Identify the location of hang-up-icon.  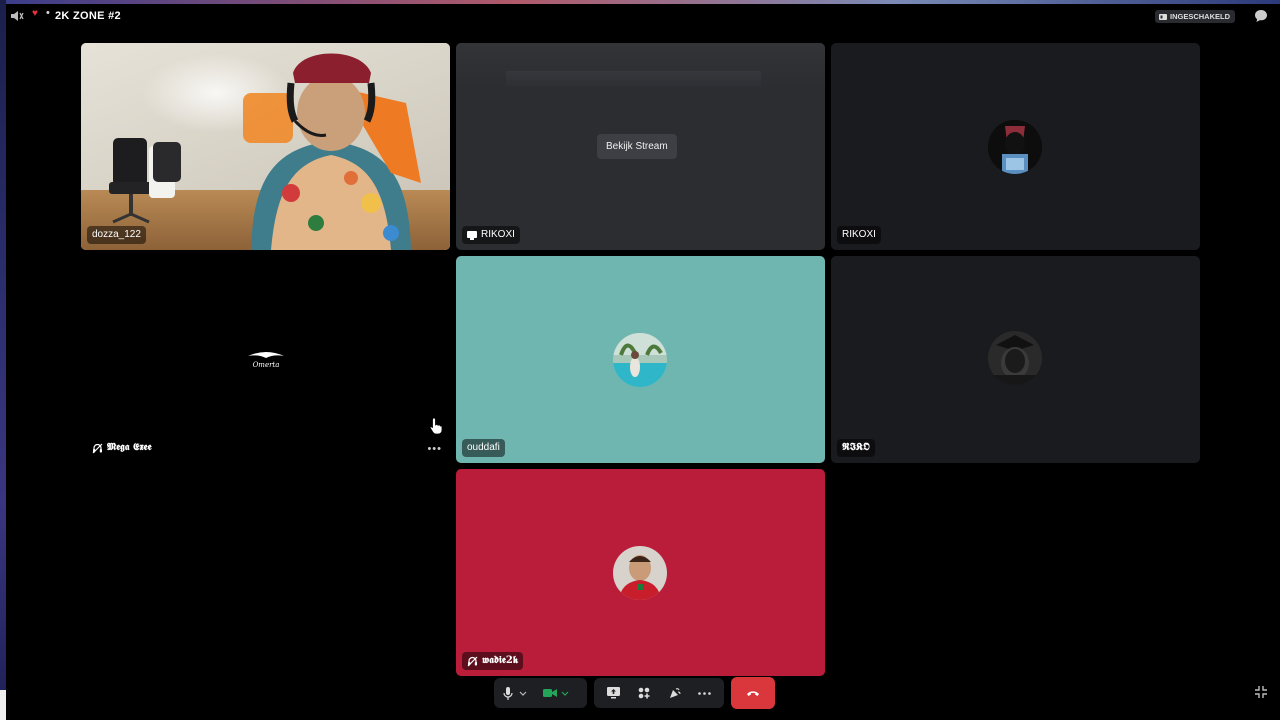
(753, 693).